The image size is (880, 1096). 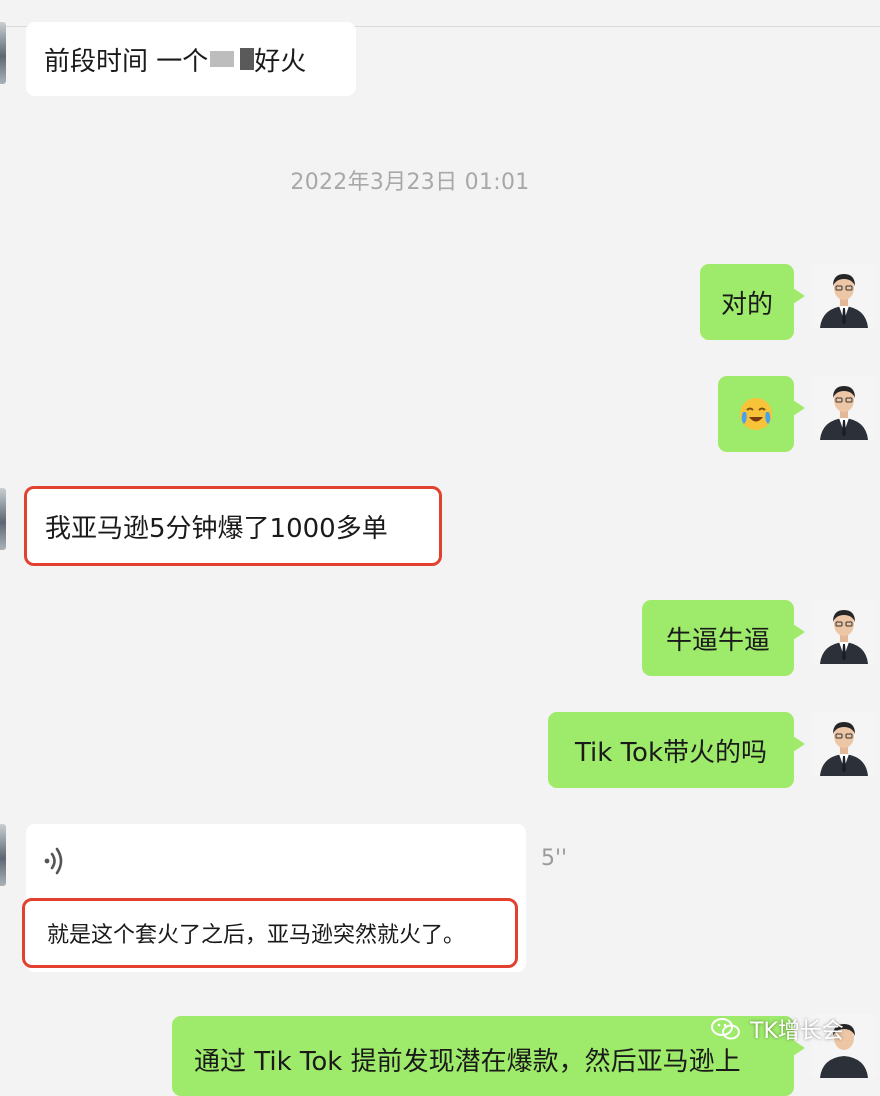 I want to click on message-bubble-sent: Tik Tok带火的吗, so click(x=676, y=750).